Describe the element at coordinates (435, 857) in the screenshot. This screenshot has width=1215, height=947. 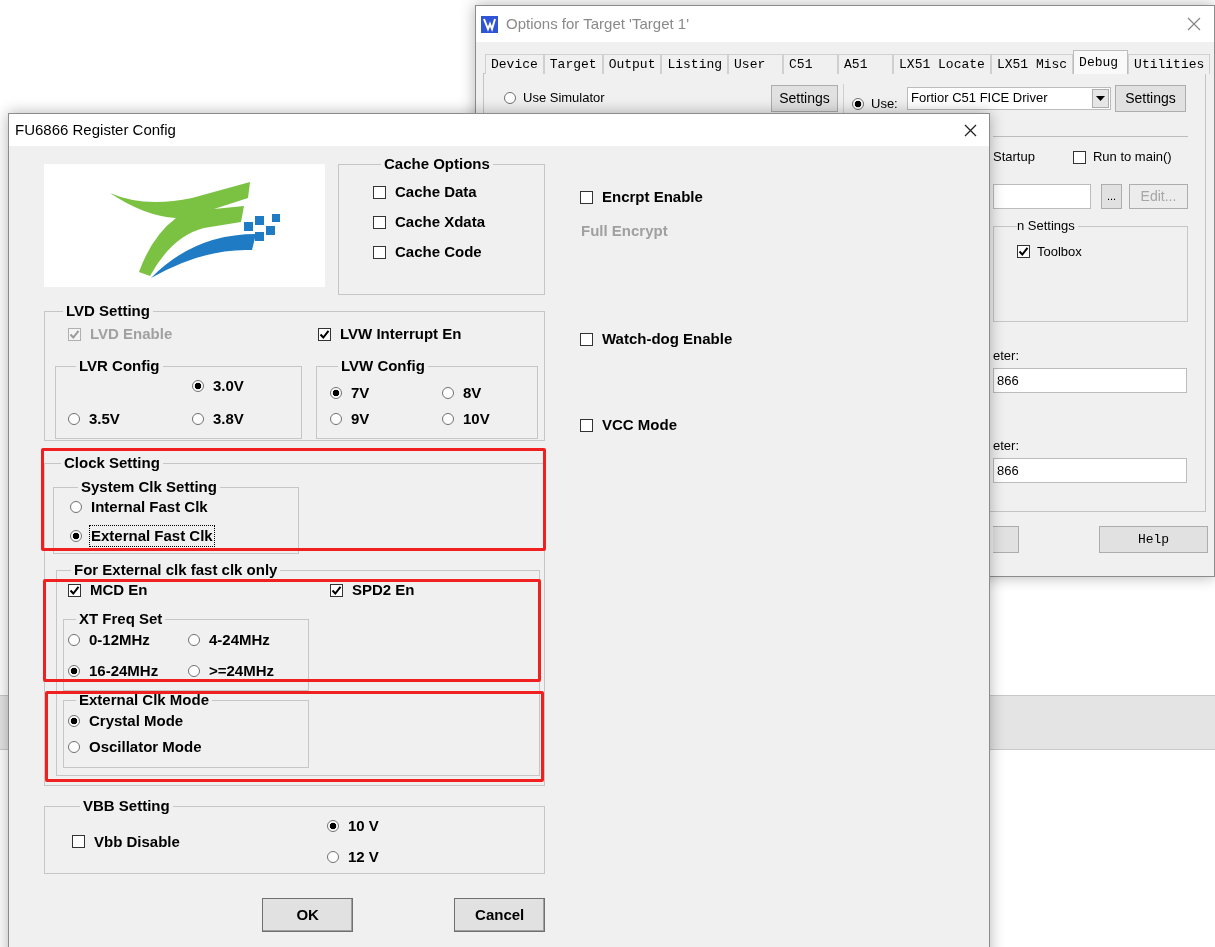
I see `voltage-radio: 12 V` at that location.